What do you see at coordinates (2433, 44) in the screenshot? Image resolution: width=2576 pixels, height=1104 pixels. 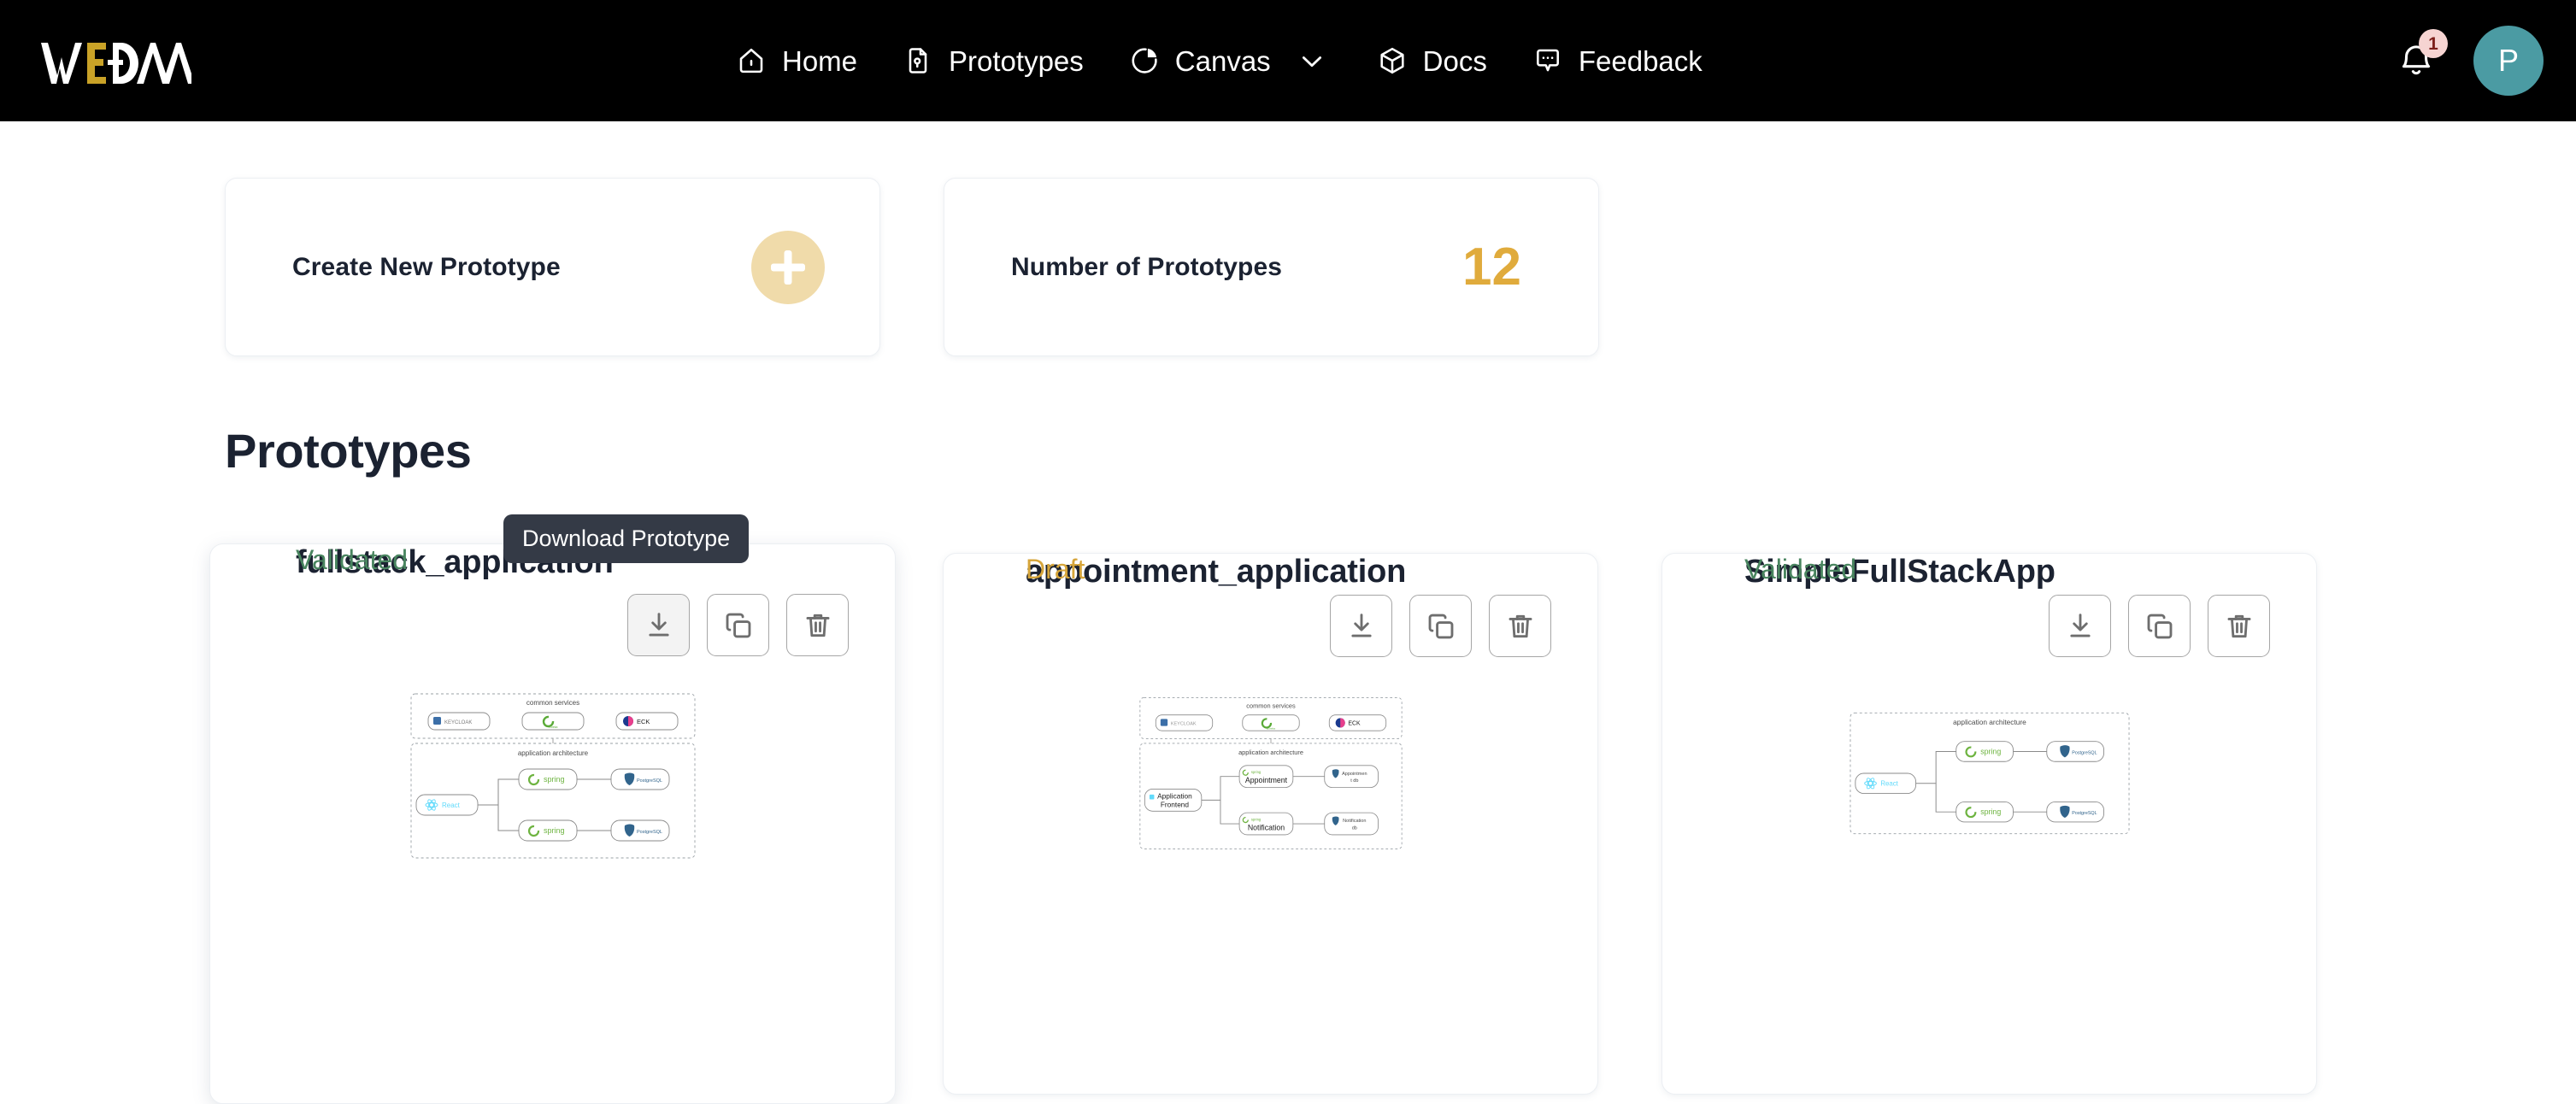 I see `notification-count-badge: 1` at bounding box center [2433, 44].